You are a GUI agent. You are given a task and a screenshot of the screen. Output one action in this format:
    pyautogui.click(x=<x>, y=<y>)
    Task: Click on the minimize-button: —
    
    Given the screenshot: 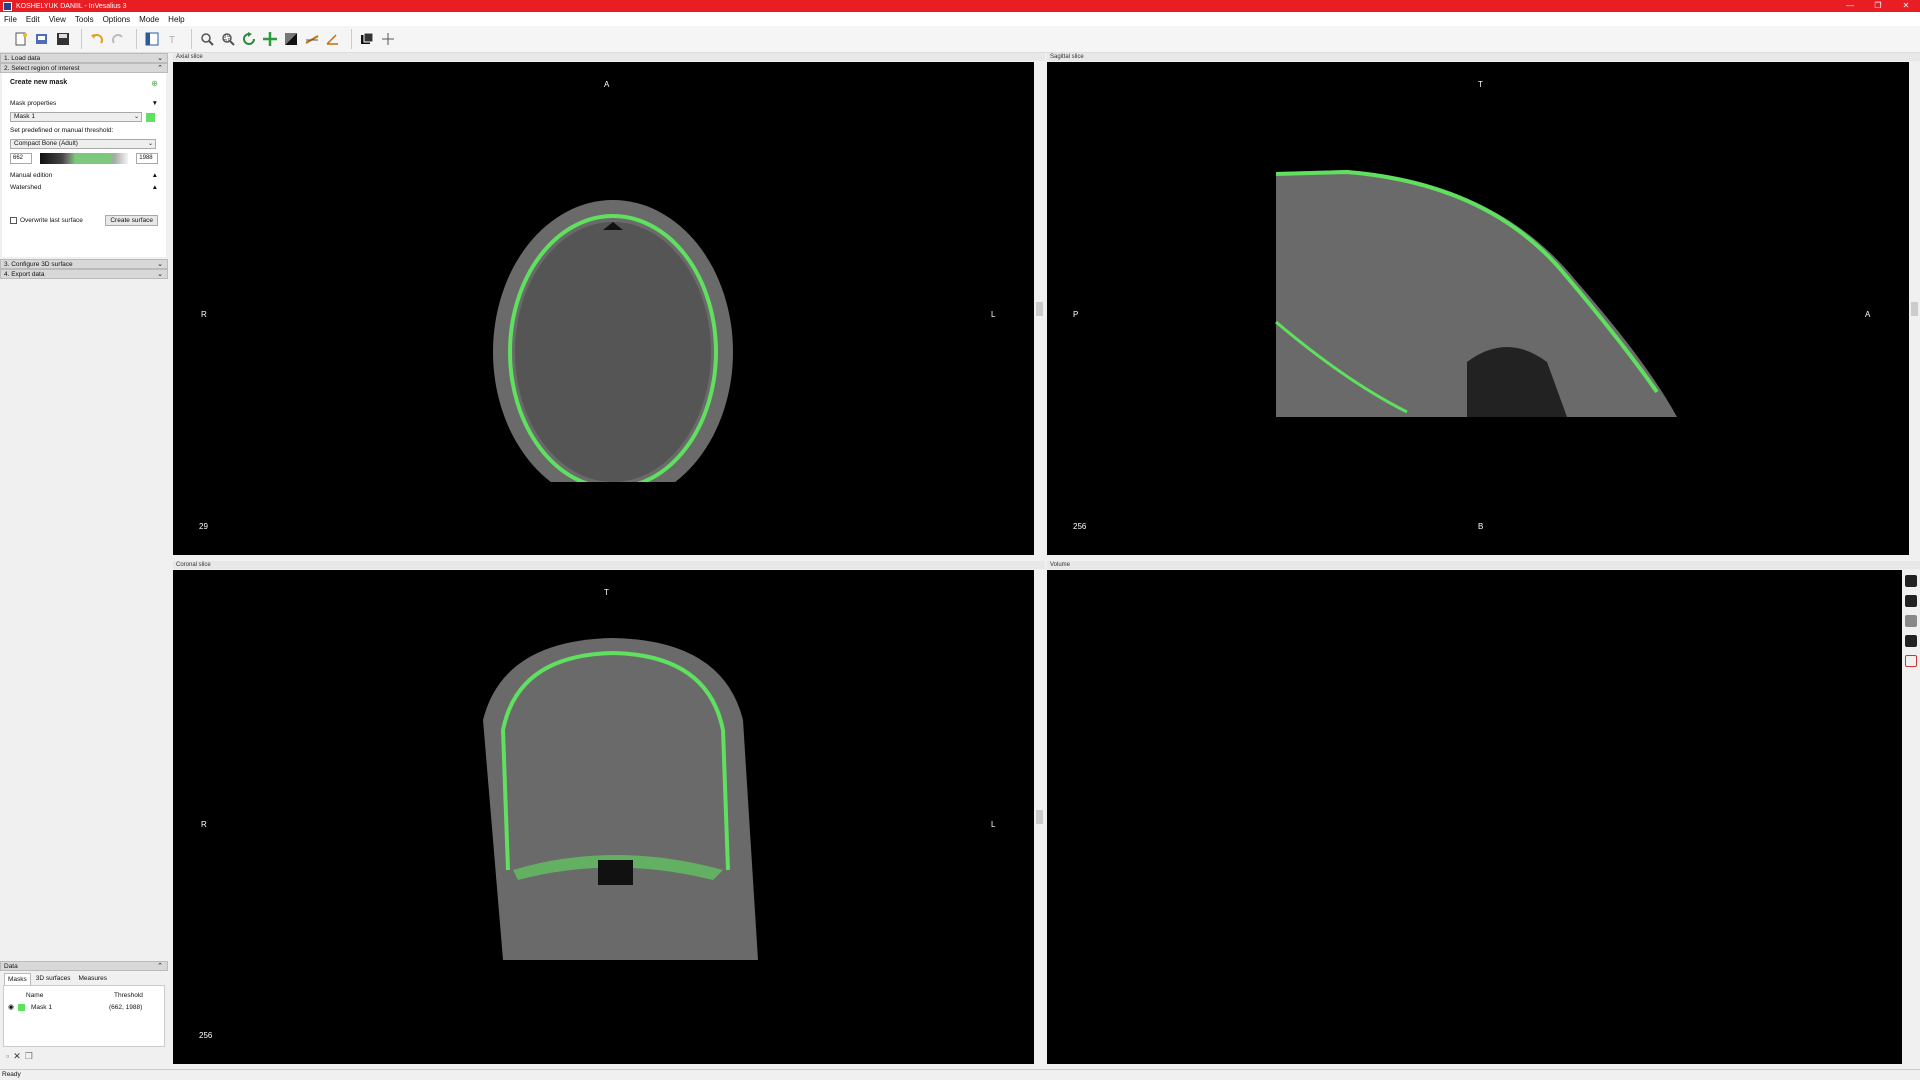 What is the action you would take?
    pyautogui.click(x=1850, y=6)
    